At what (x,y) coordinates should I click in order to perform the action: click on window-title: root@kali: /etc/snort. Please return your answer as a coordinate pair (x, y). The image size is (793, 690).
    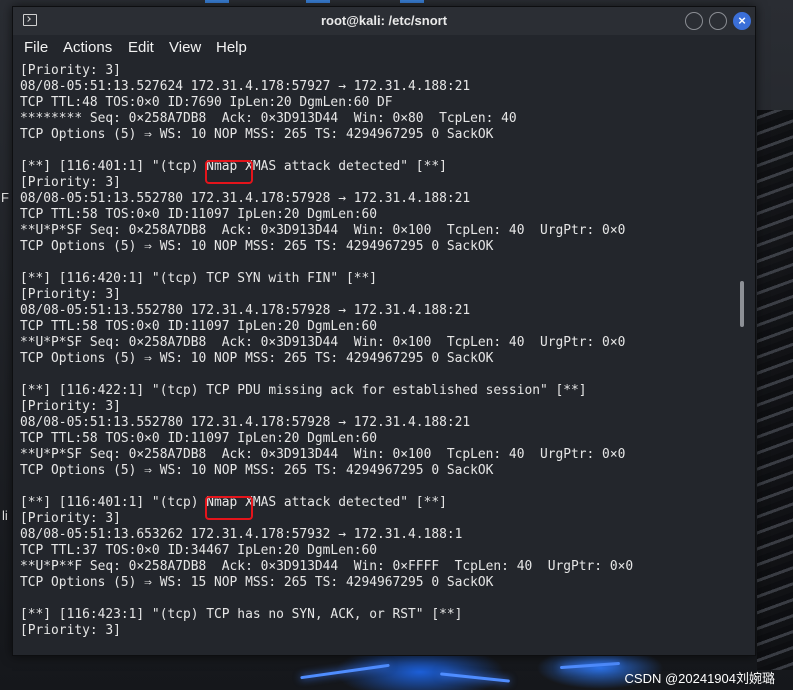
    Looking at the image, I should click on (384, 20).